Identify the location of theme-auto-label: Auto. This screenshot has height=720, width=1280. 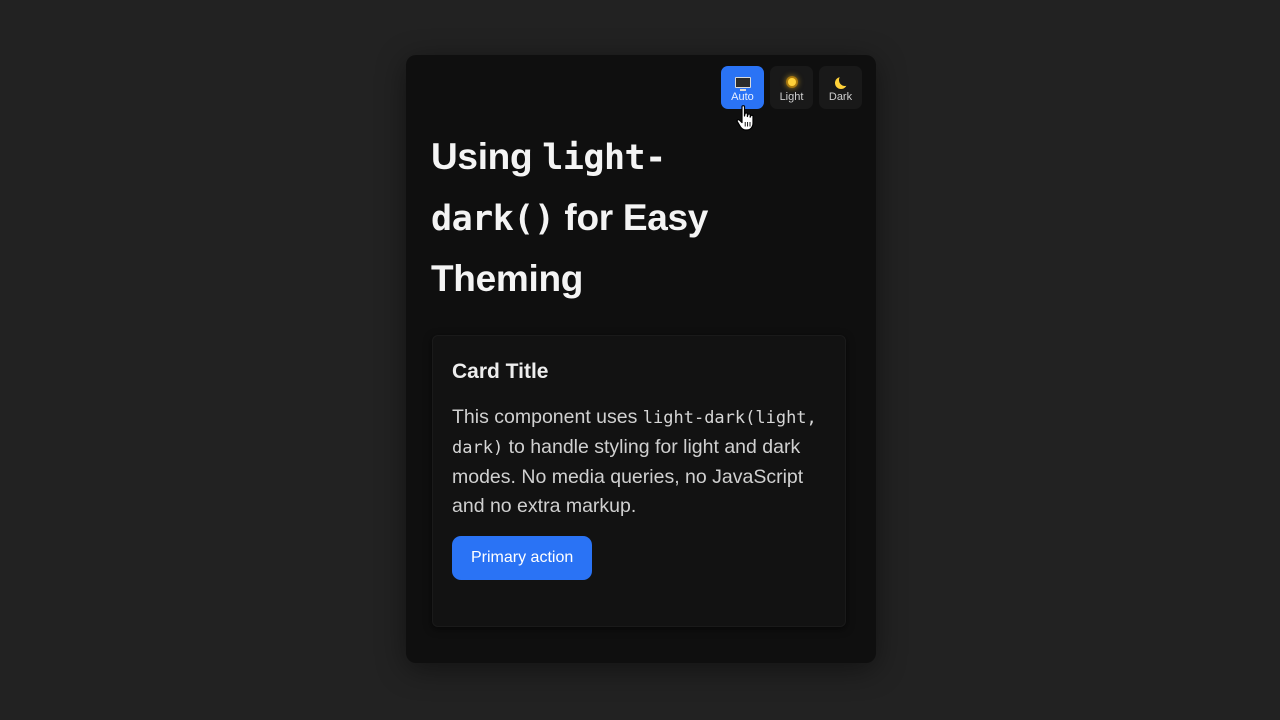
(742, 97).